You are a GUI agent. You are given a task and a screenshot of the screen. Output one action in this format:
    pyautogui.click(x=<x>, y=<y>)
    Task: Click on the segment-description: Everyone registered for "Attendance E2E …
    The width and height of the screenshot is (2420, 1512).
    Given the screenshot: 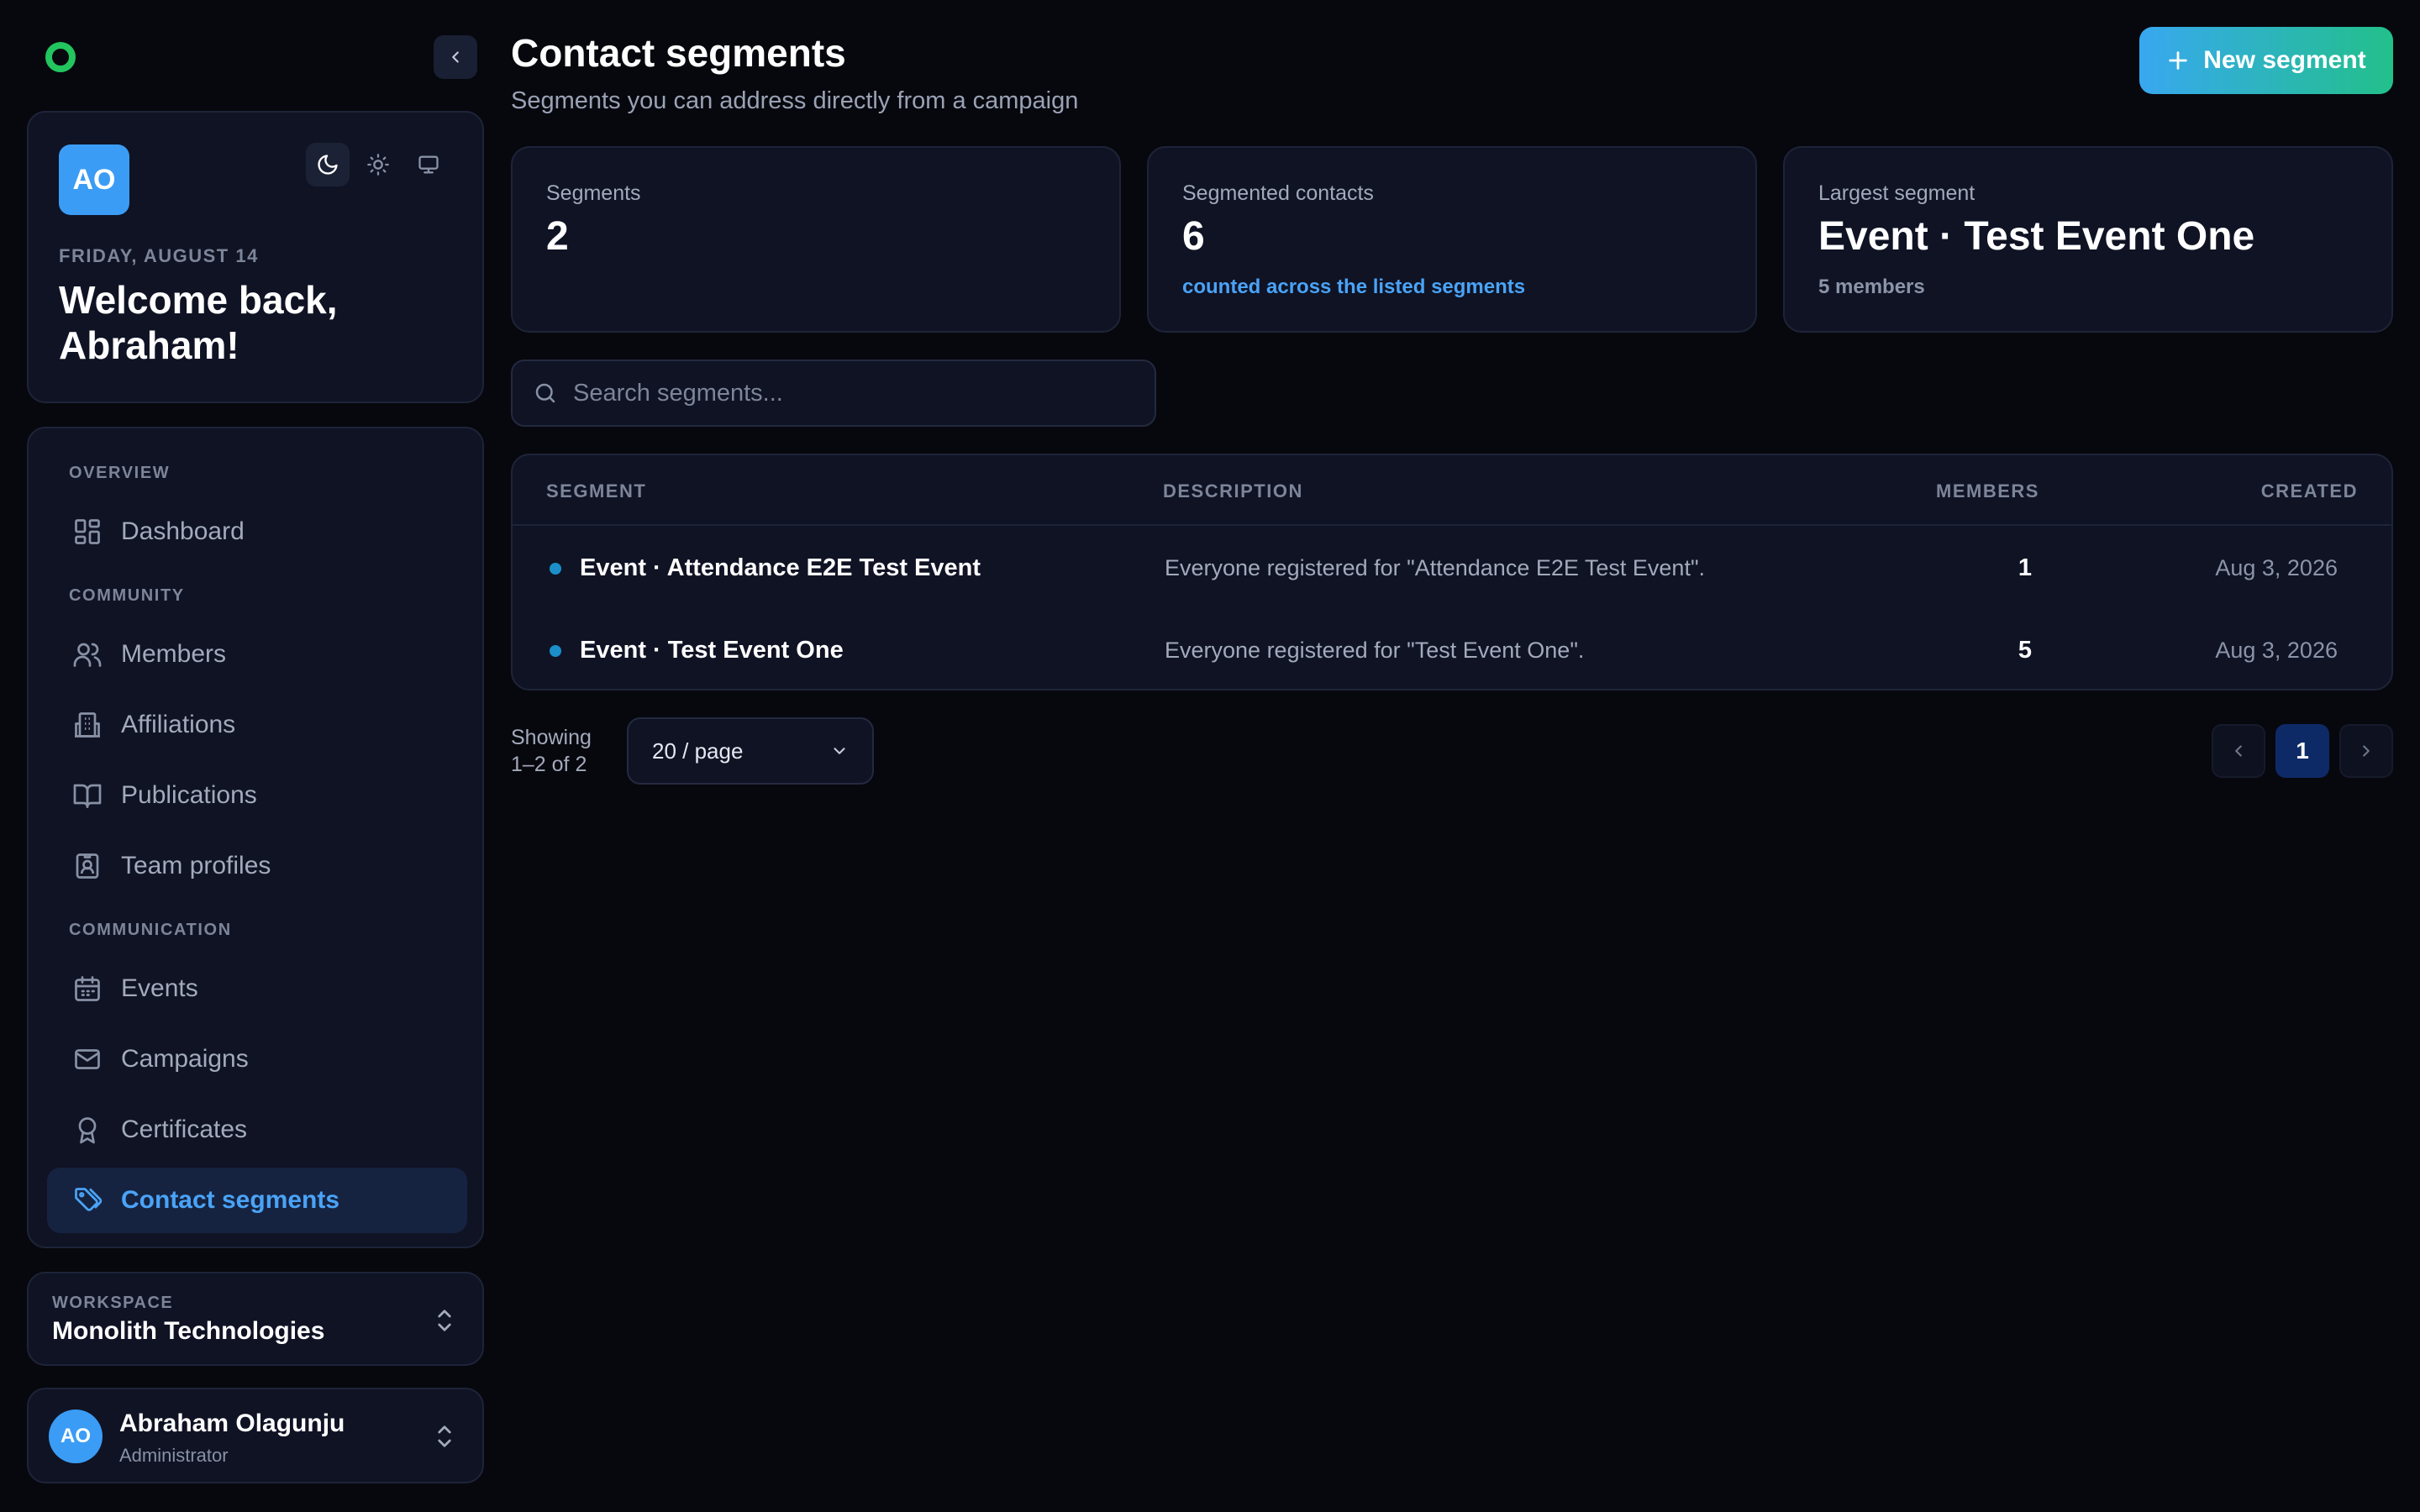 What is the action you would take?
    pyautogui.click(x=1436, y=567)
    